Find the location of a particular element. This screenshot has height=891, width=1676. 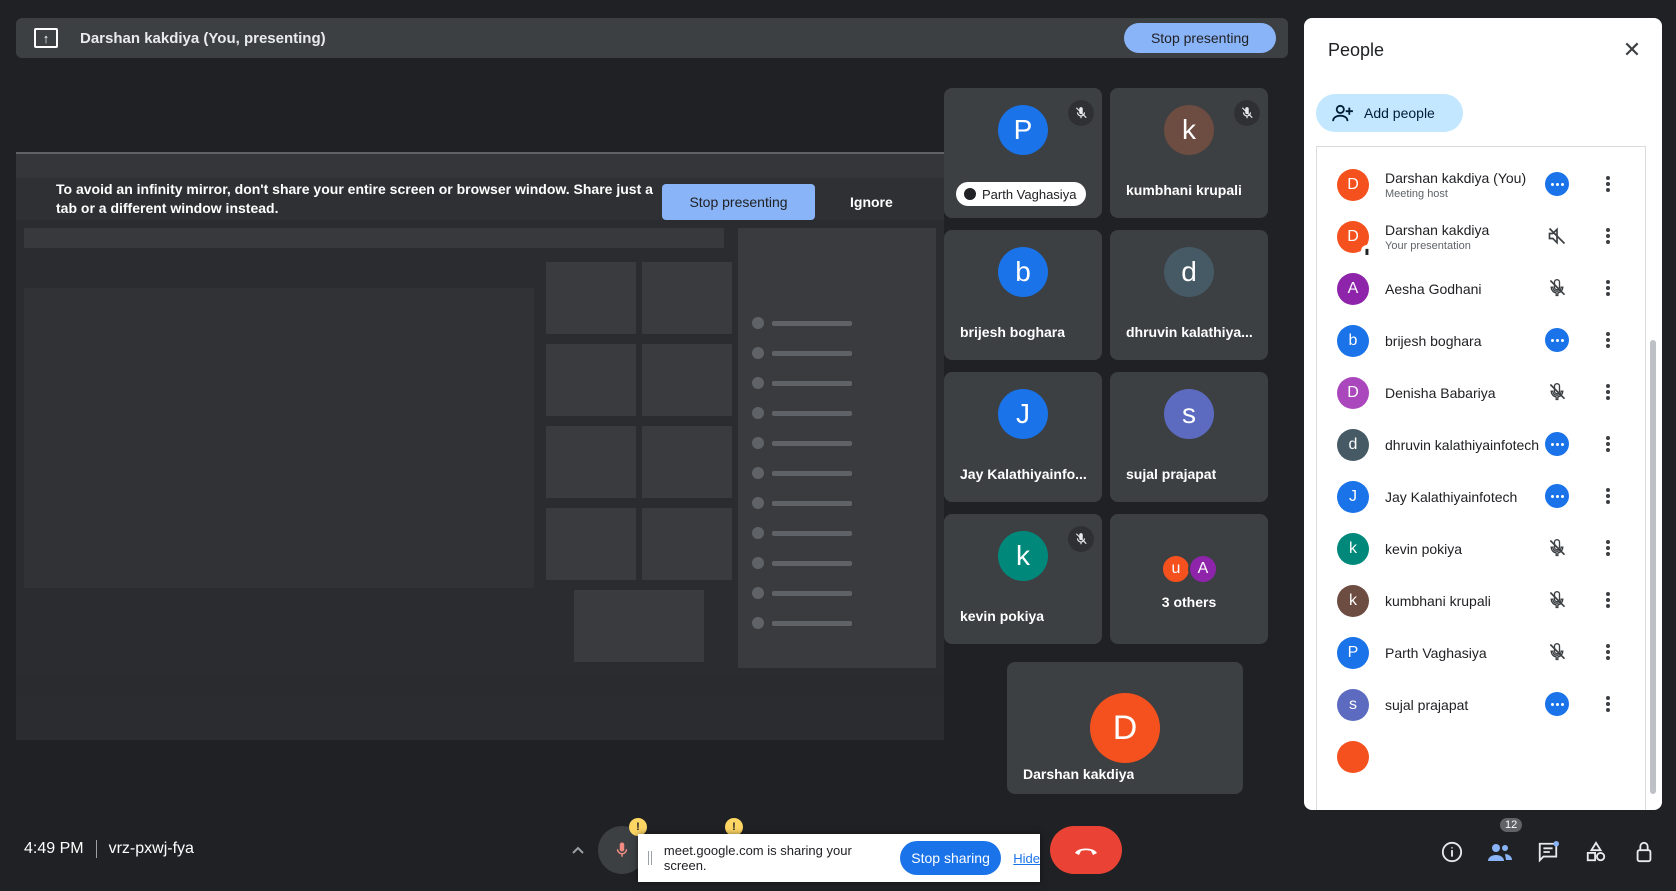

presenting-title: Darshan kakdiya (You, presenting) is located at coordinates (203, 38).